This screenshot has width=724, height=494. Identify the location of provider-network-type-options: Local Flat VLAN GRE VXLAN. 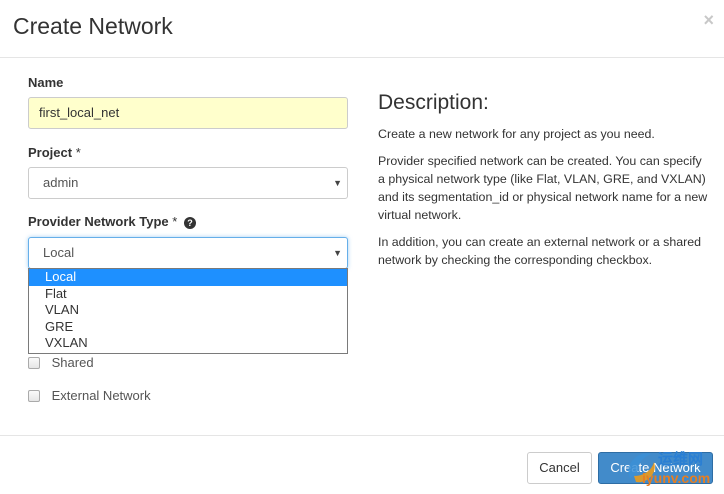
(188, 311).